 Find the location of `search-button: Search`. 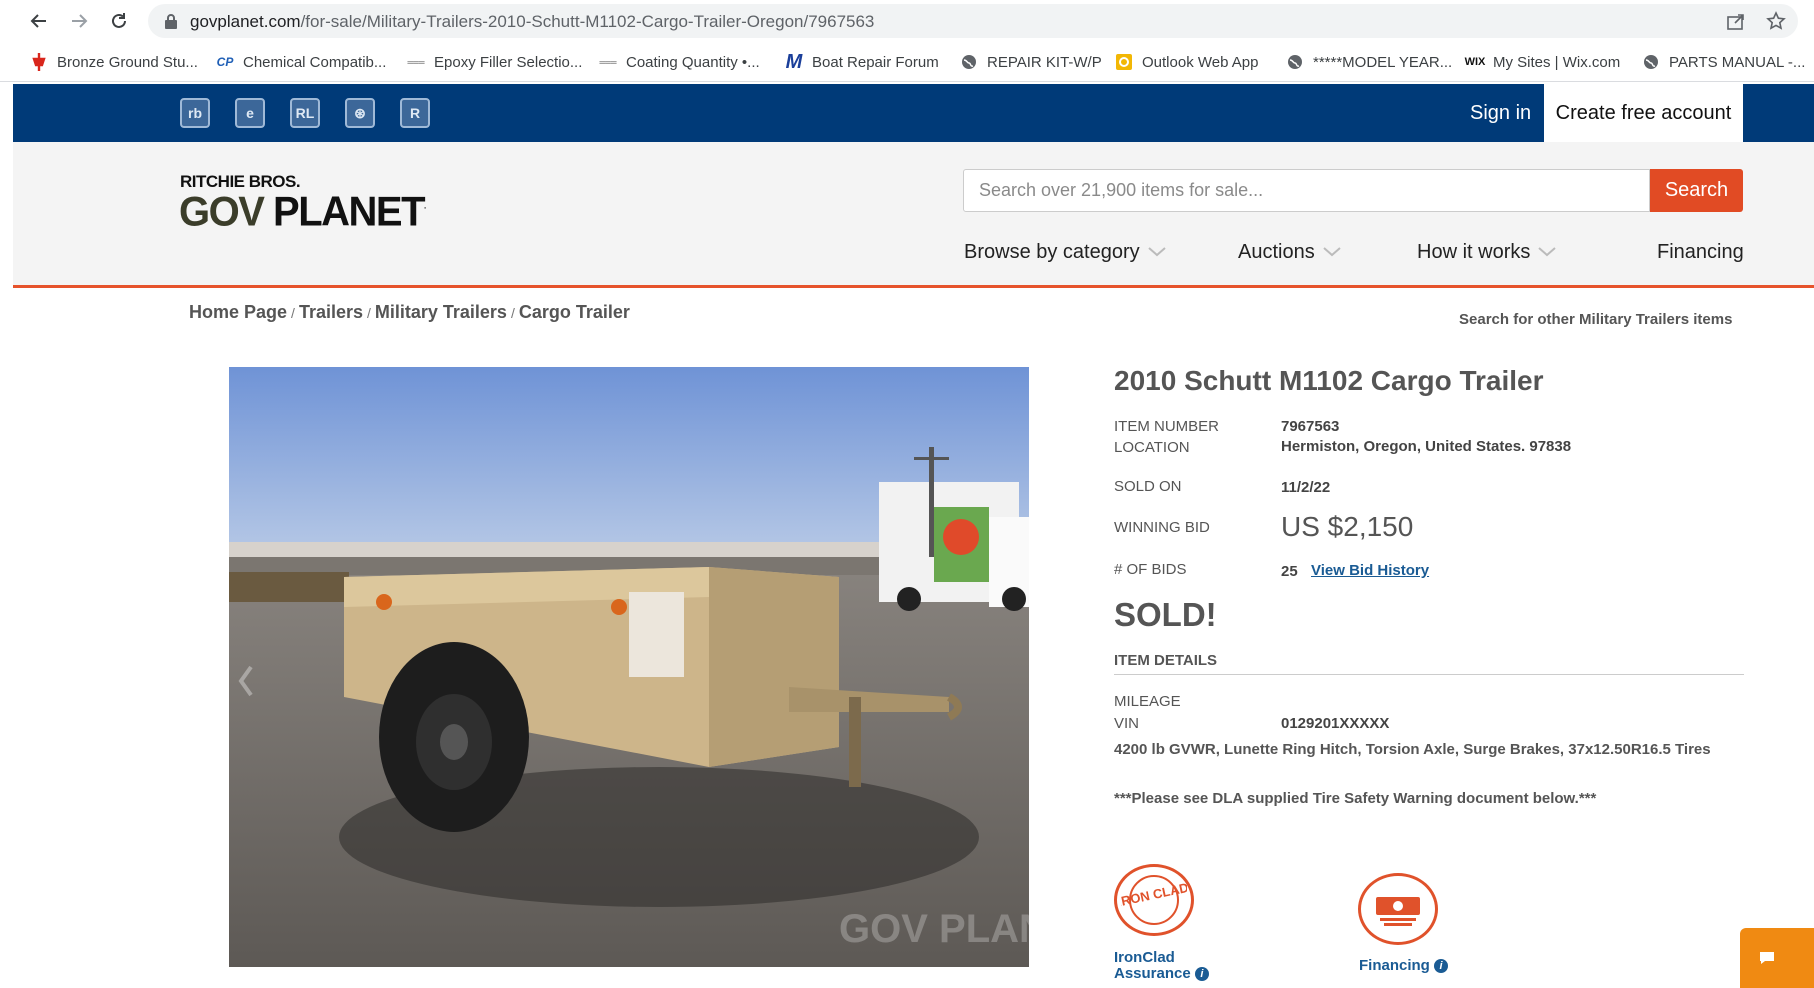

search-button: Search is located at coordinates (1696, 190).